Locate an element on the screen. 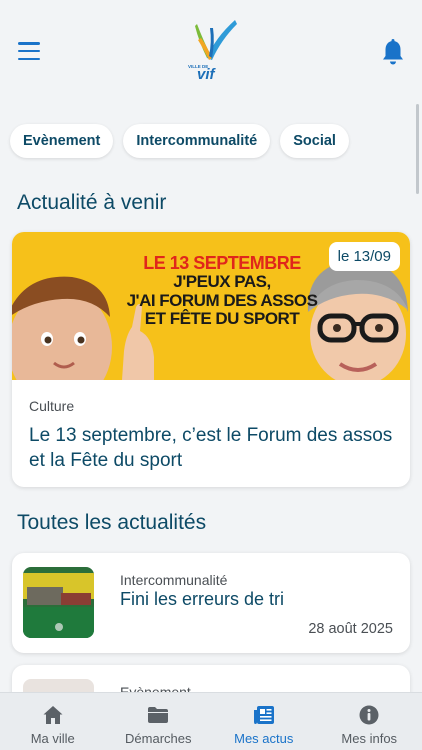 Image resolution: width=422 pixels, height=750 pixels. banner-line-3: J'AI FORUM DES ASSOS is located at coordinates (222, 300).